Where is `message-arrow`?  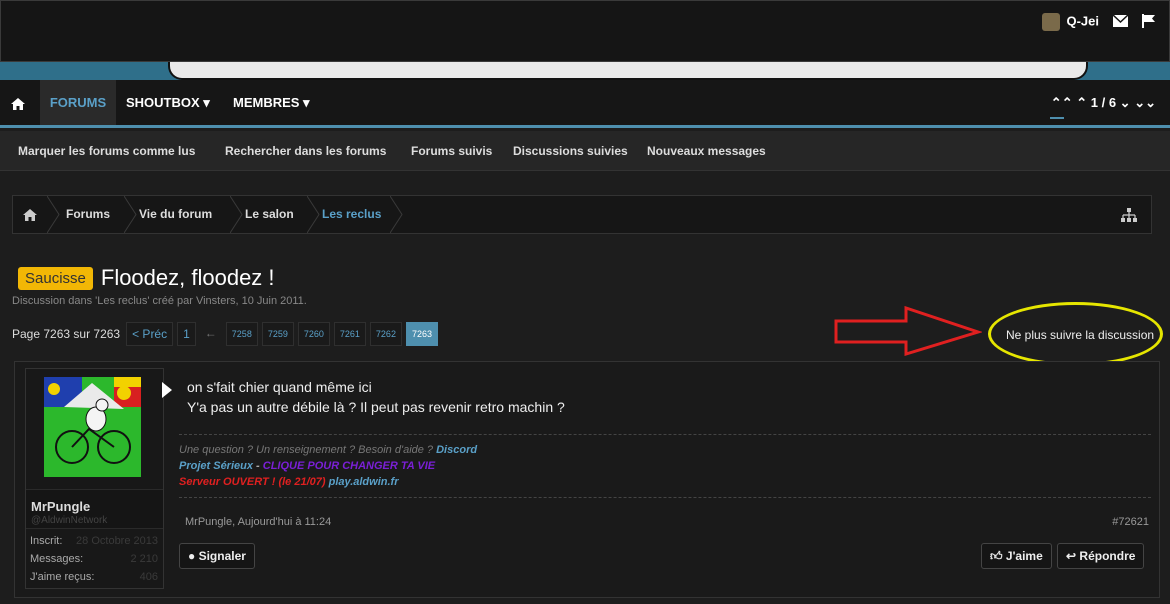
message-arrow is located at coordinates (167, 390).